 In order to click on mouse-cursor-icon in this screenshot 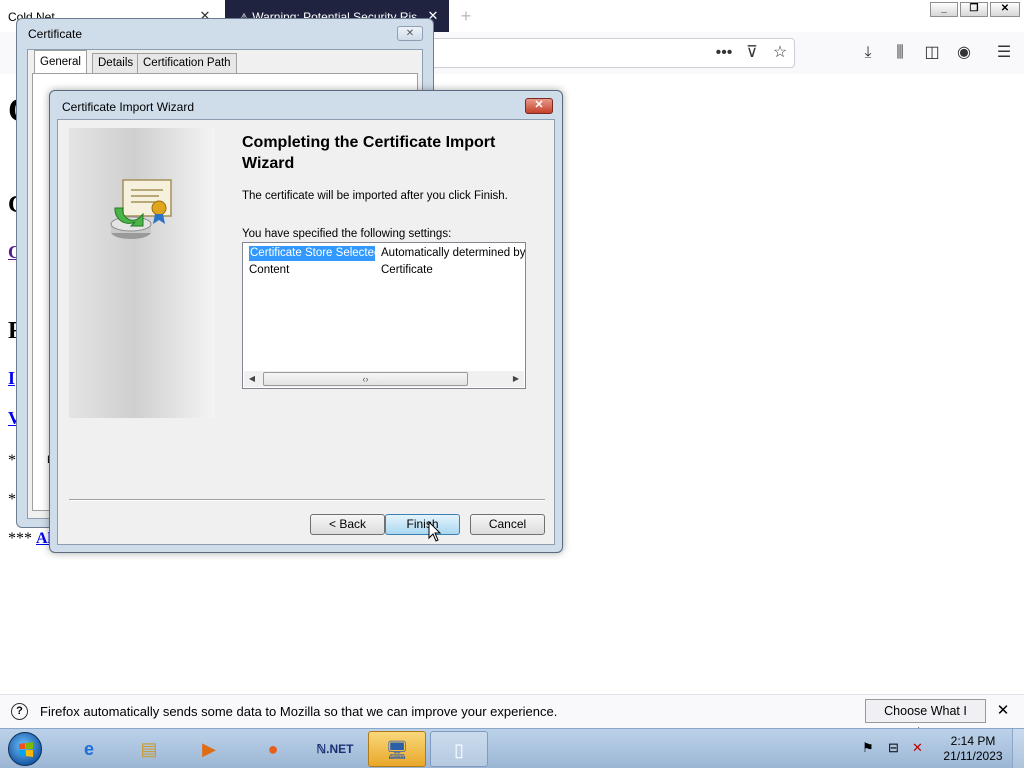, I will do `click(435, 531)`.